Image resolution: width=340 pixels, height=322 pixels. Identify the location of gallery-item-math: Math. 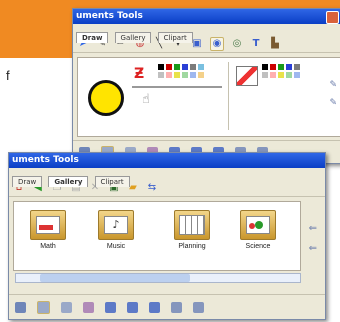
(48, 230).